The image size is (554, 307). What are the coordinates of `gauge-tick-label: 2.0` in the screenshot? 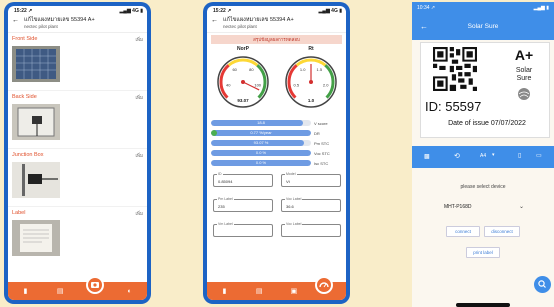 It's located at (326, 84).